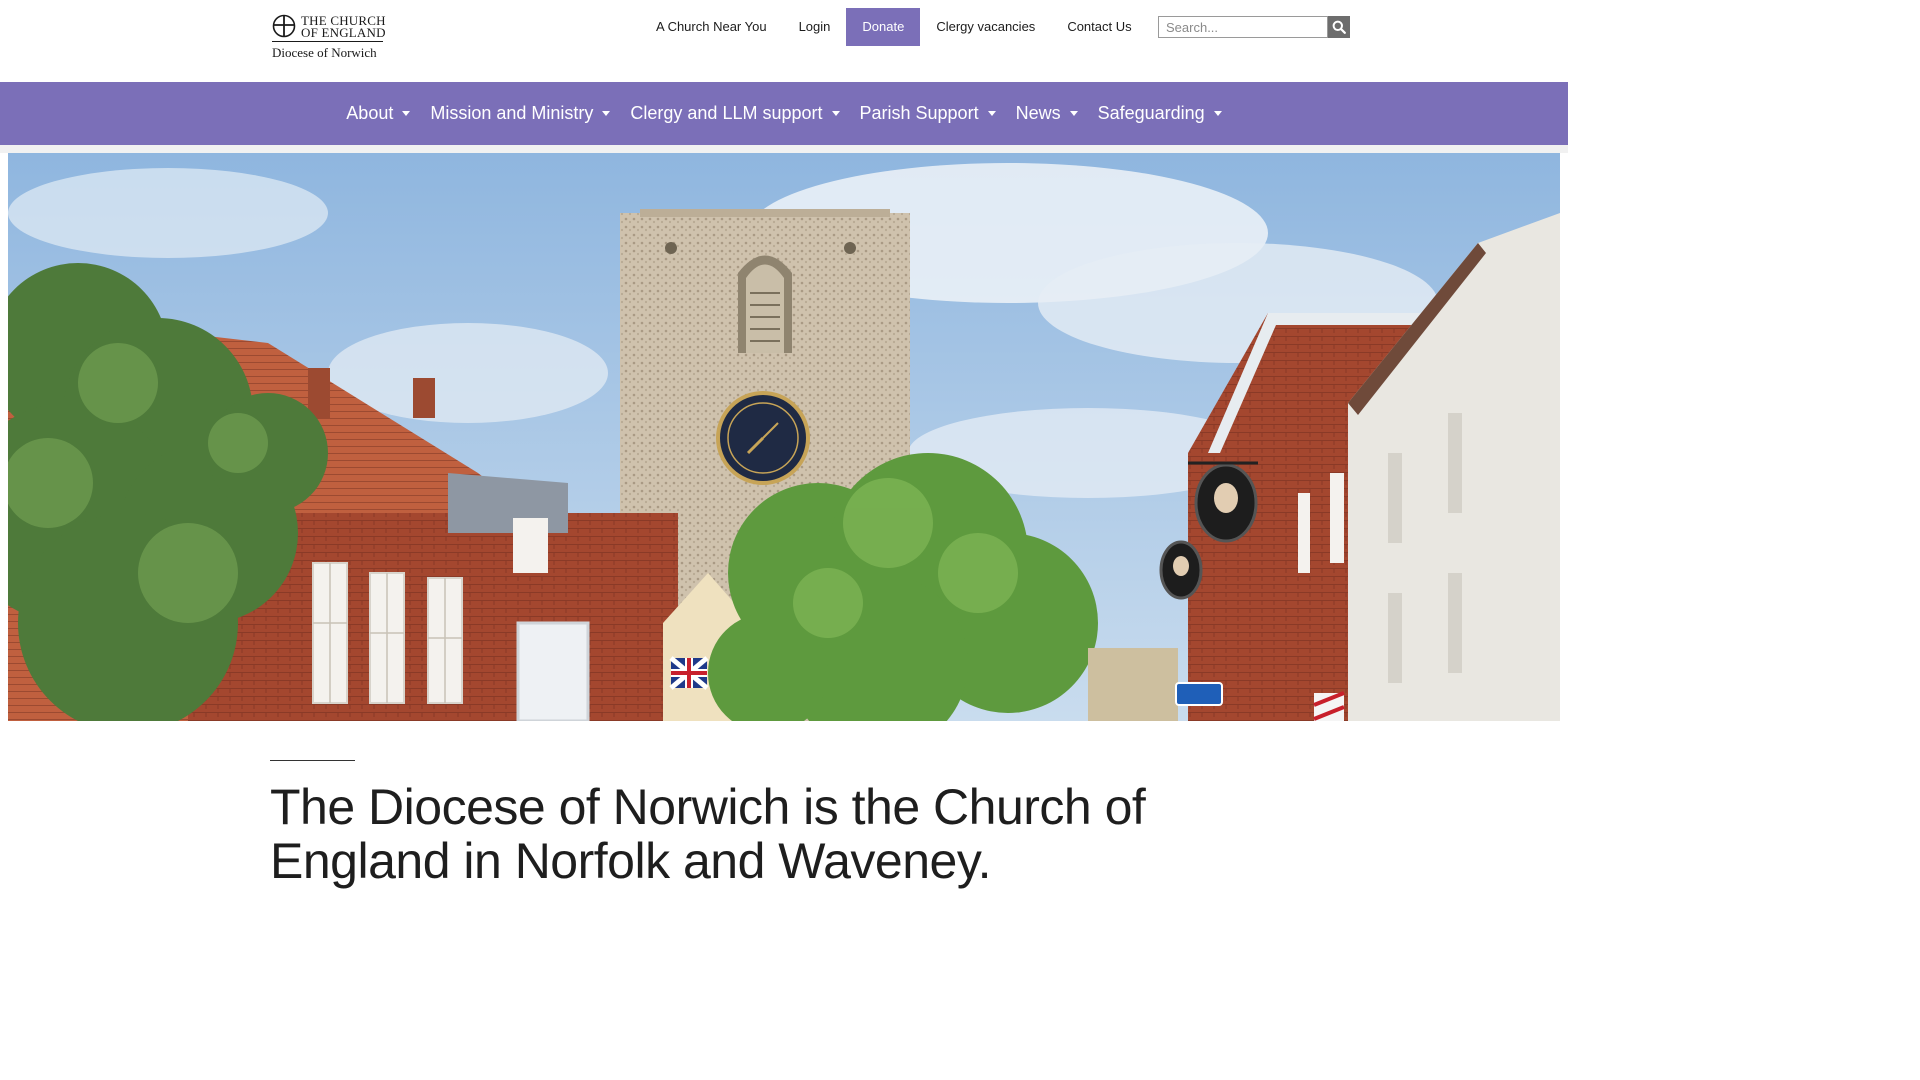 This screenshot has height=1080, width=1920. What do you see at coordinates (327, 41) in the screenshot?
I see `logo-divider` at bounding box center [327, 41].